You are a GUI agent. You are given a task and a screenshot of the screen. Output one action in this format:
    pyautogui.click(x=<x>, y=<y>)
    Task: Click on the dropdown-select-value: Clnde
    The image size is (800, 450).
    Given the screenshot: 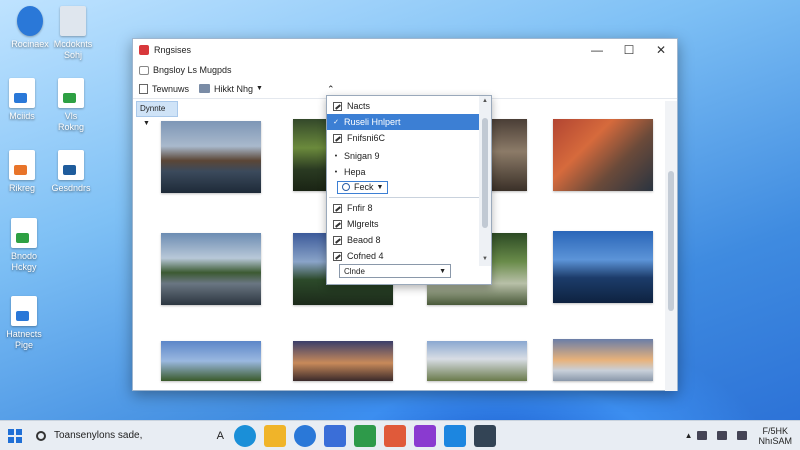 What is the action you would take?
    pyautogui.click(x=354, y=271)
    